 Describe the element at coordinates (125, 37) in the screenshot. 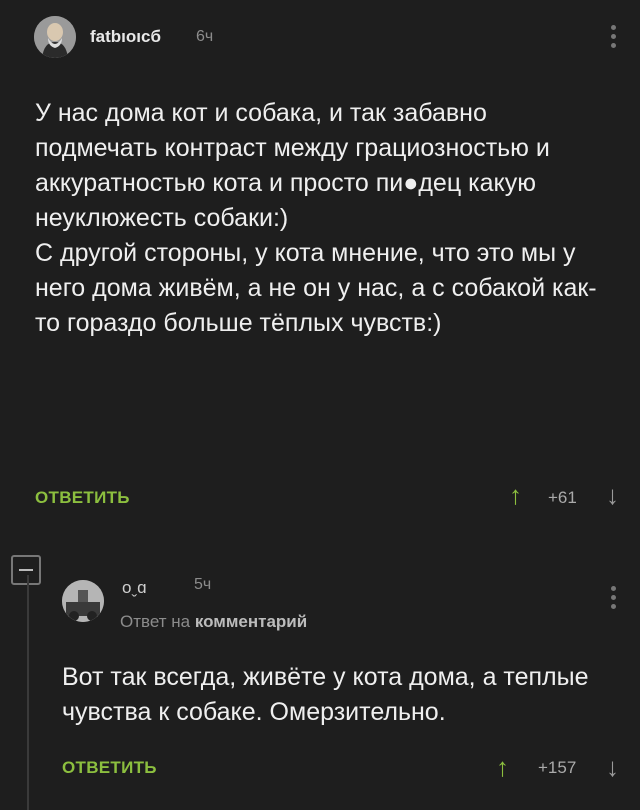

I see `username: fatbıoıcб` at that location.